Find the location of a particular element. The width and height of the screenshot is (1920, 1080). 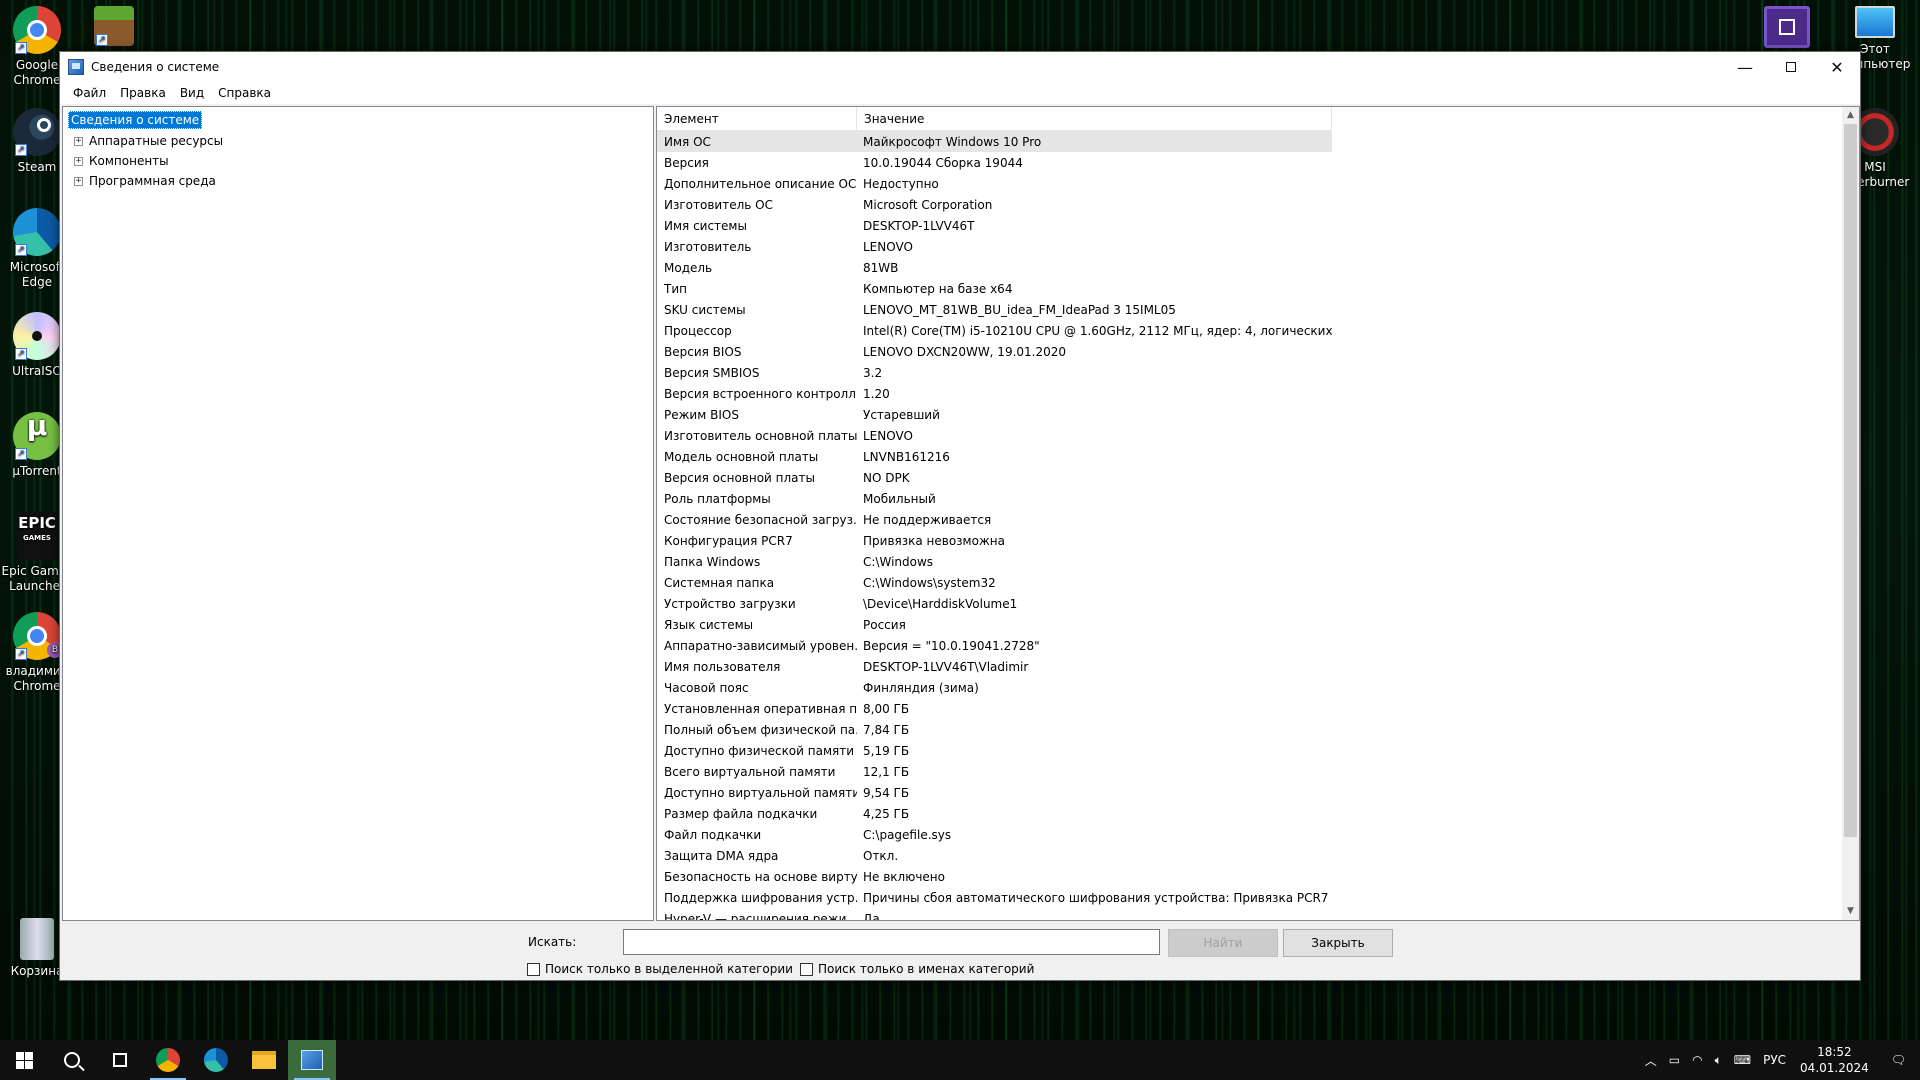

table-row: Версия SMBIOS 3.2 is located at coordinates (994, 372).